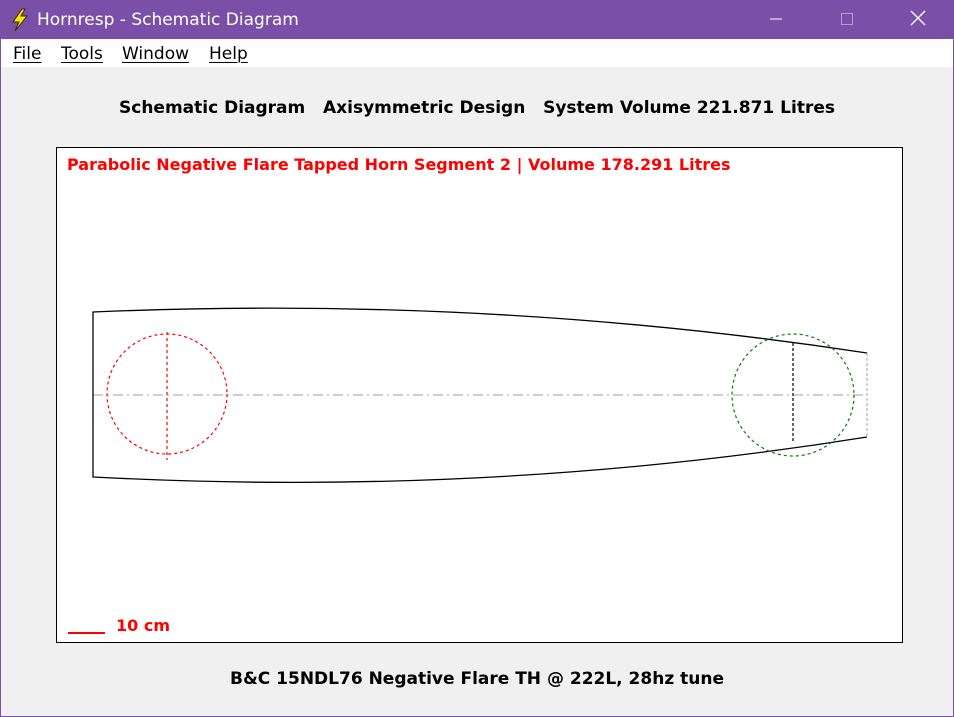 This screenshot has height=717, width=954. Describe the element at coordinates (477, 53) in the screenshot. I see `menu-bar: File Tools Window Help` at that location.